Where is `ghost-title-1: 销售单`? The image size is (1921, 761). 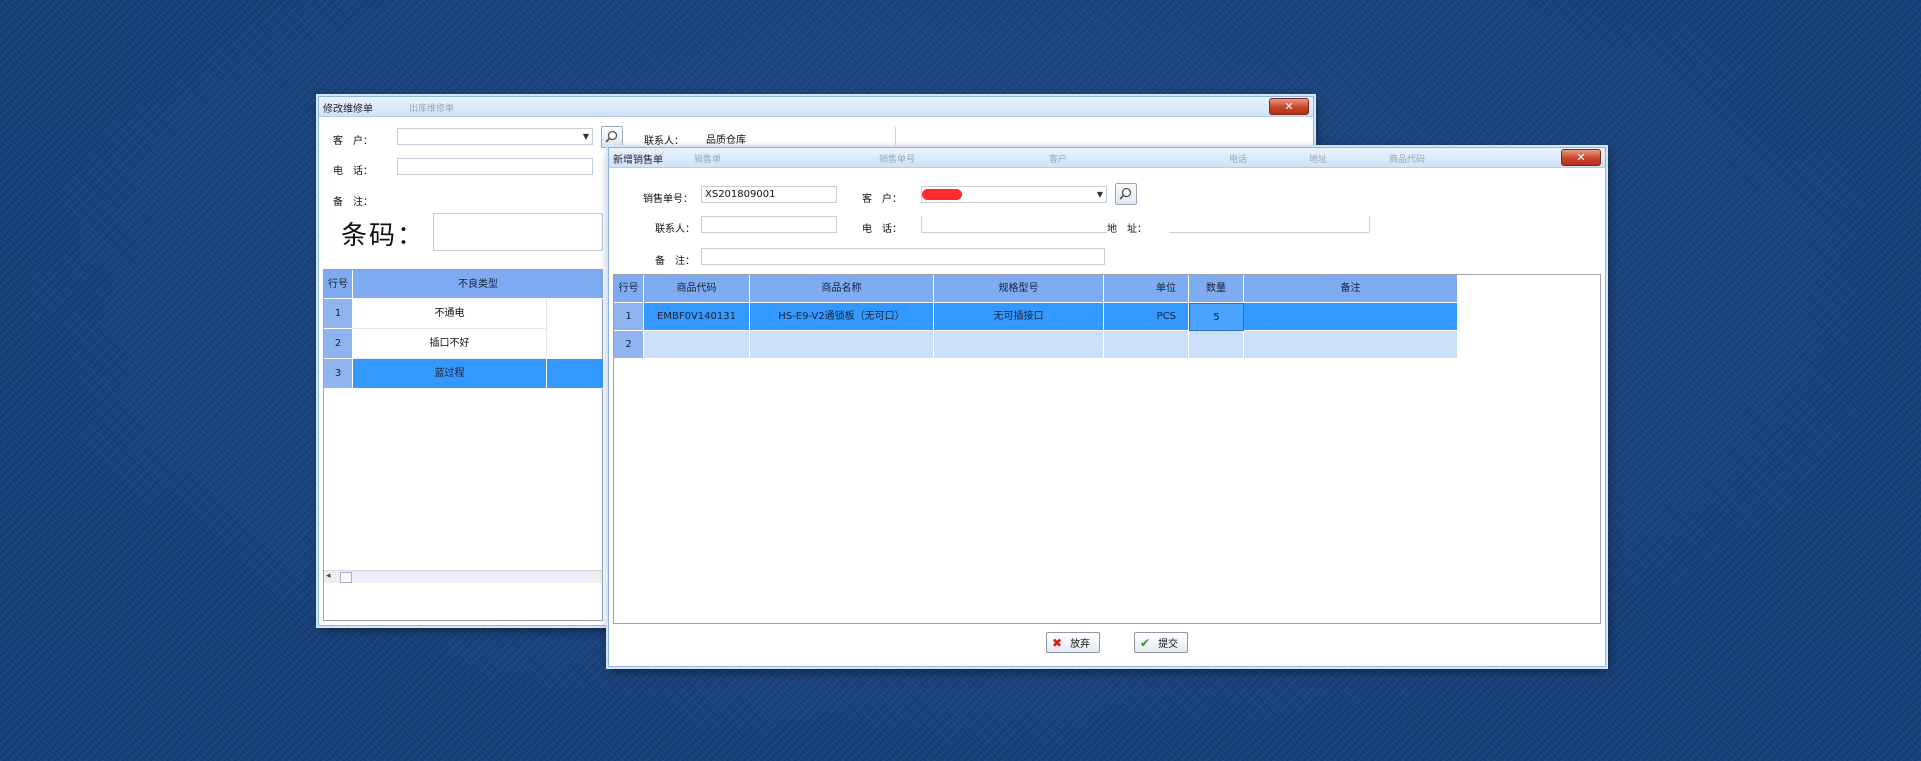
ghost-title-1: 销售单 is located at coordinates (708, 160).